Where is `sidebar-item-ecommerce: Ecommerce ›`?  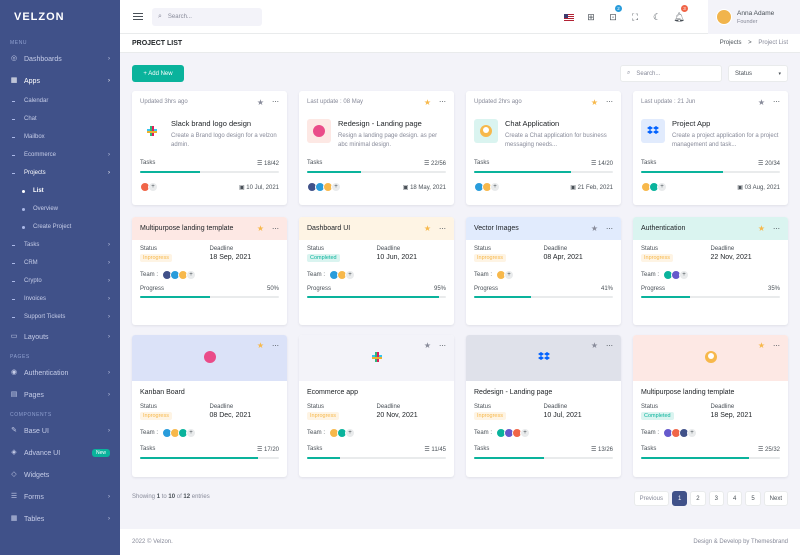
sidebar-item-ecommerce: Ecommerce › is located at coordinates (60, 155).